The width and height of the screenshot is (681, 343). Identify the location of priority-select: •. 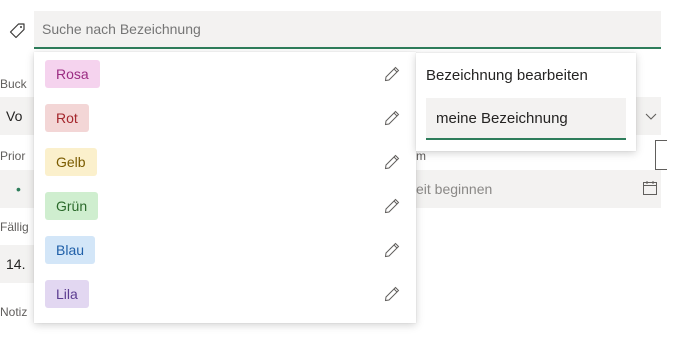
(17, 189).